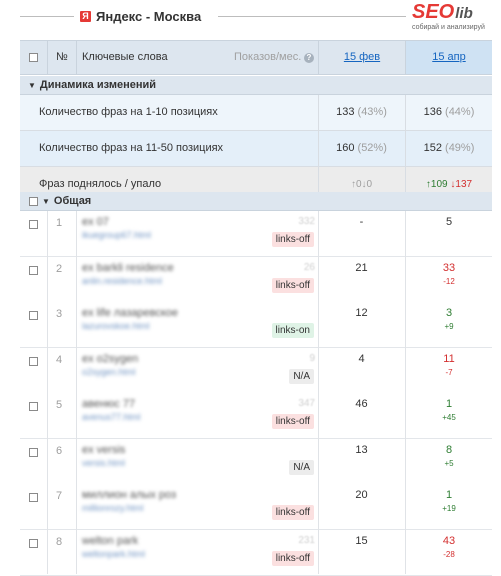 This screenshot has height=576, width=501. I want to click on keyword-url: versis.html, so click(103, 463).